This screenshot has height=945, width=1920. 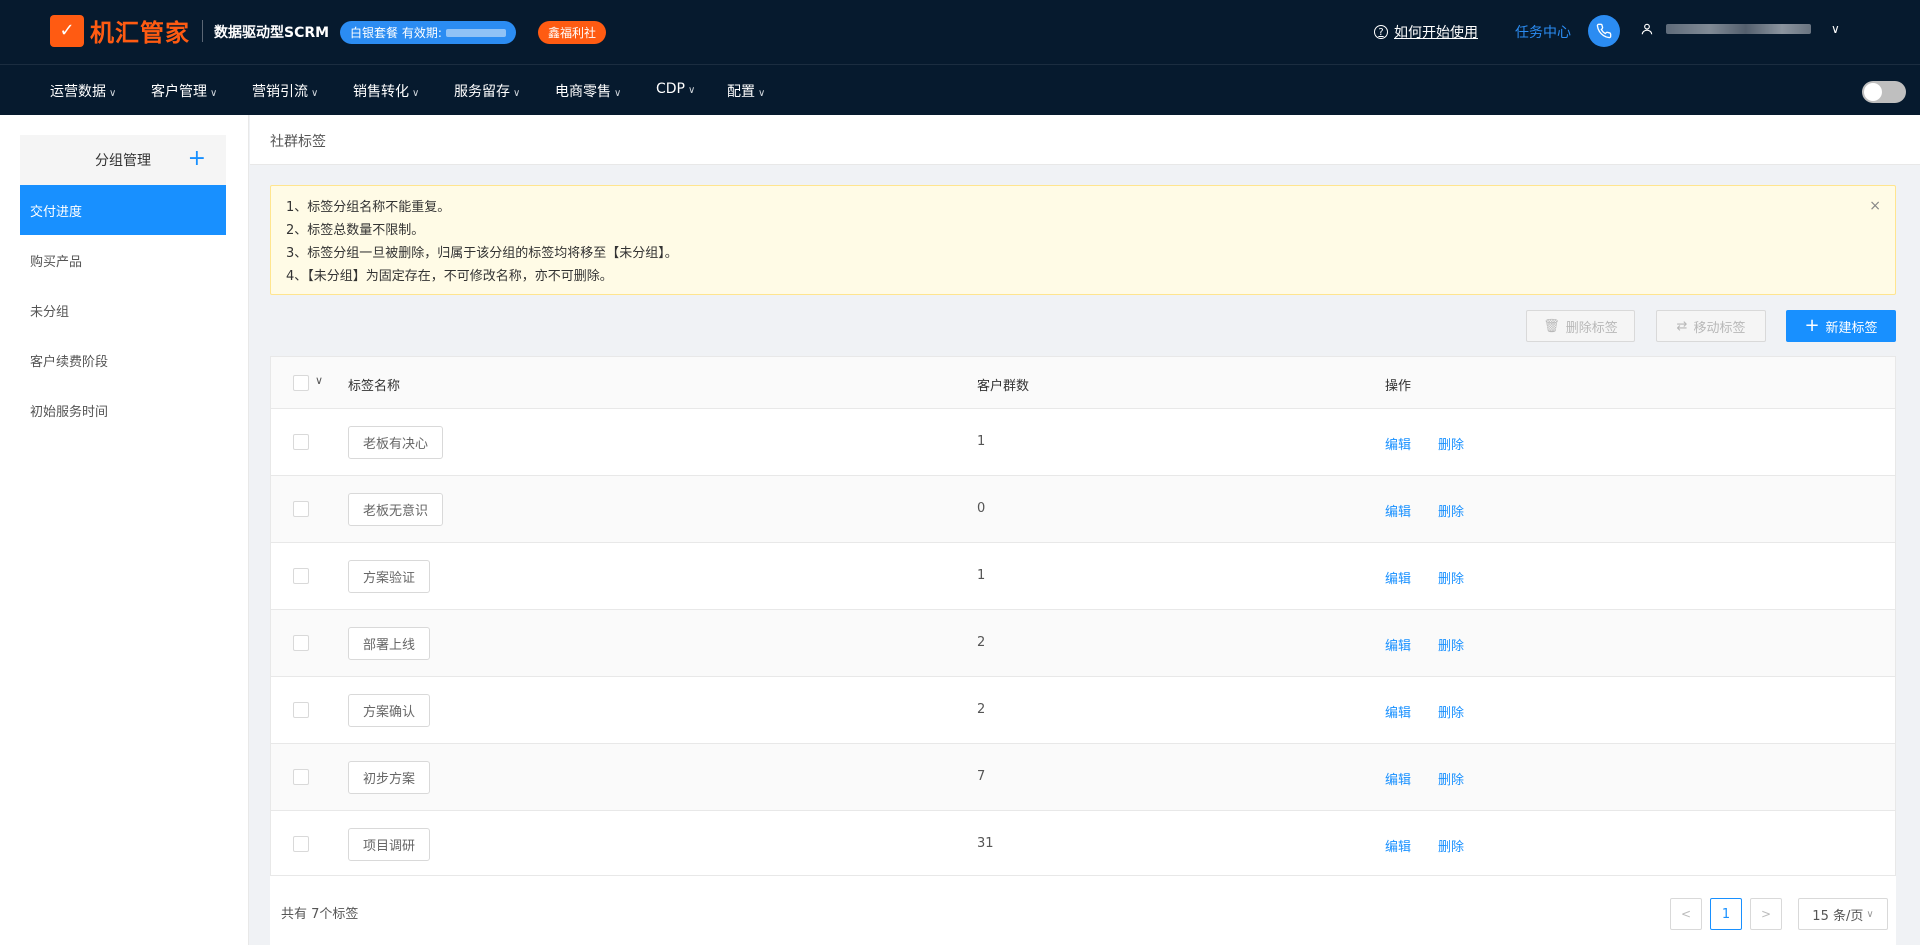 What do you see at coordinates (69, 362) in the screenshot?
I see `sidebar-item-label: 客户续费阶段` at bounding box center [69, 362].